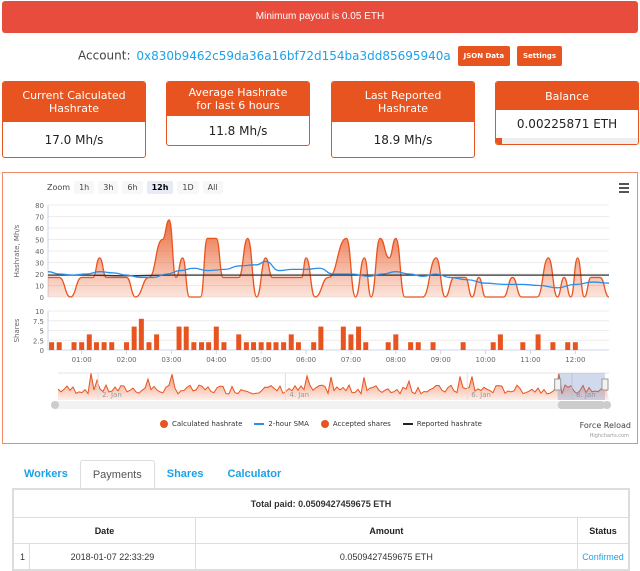 Image resolution: width=640 pixels, height=571 pixels. Describe the element at coordinates (238, 99) in the screenshot. I see `card-title: Average Hashrate for last 6 hours` at that location.